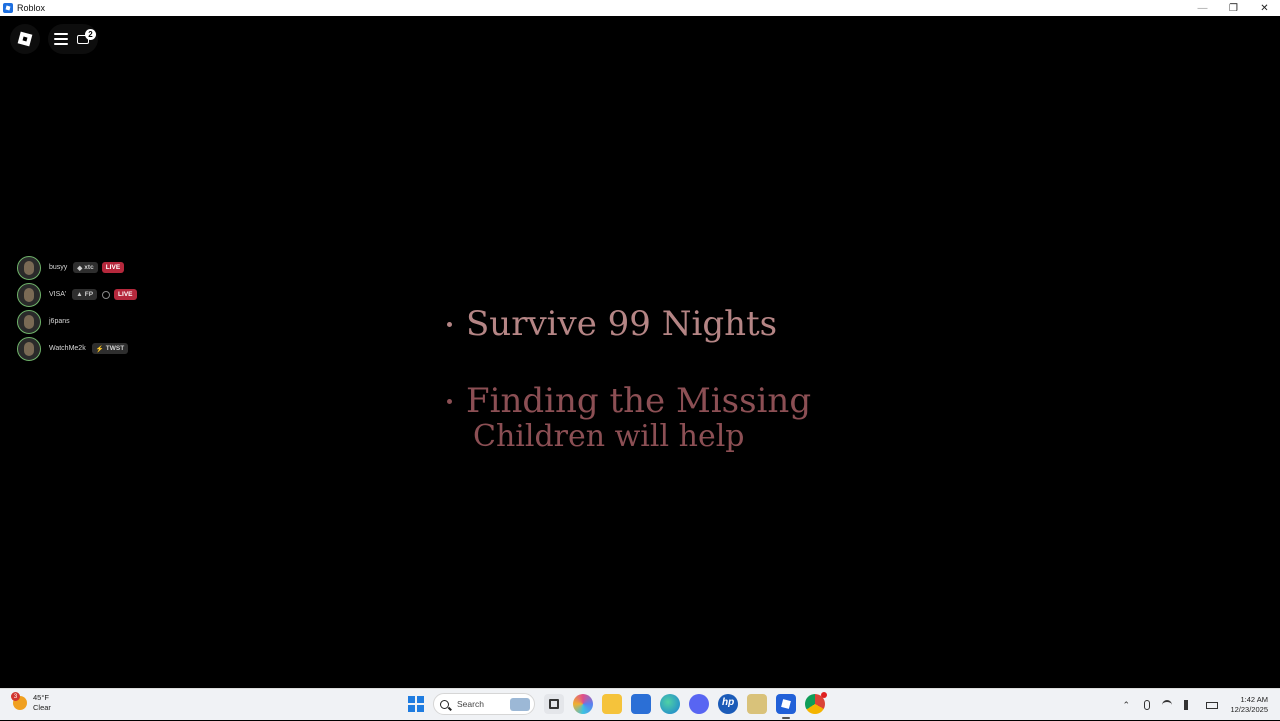 This screenshot has width=1280, height=721. I want to click on sun-icon: 3, so click(19, 701).